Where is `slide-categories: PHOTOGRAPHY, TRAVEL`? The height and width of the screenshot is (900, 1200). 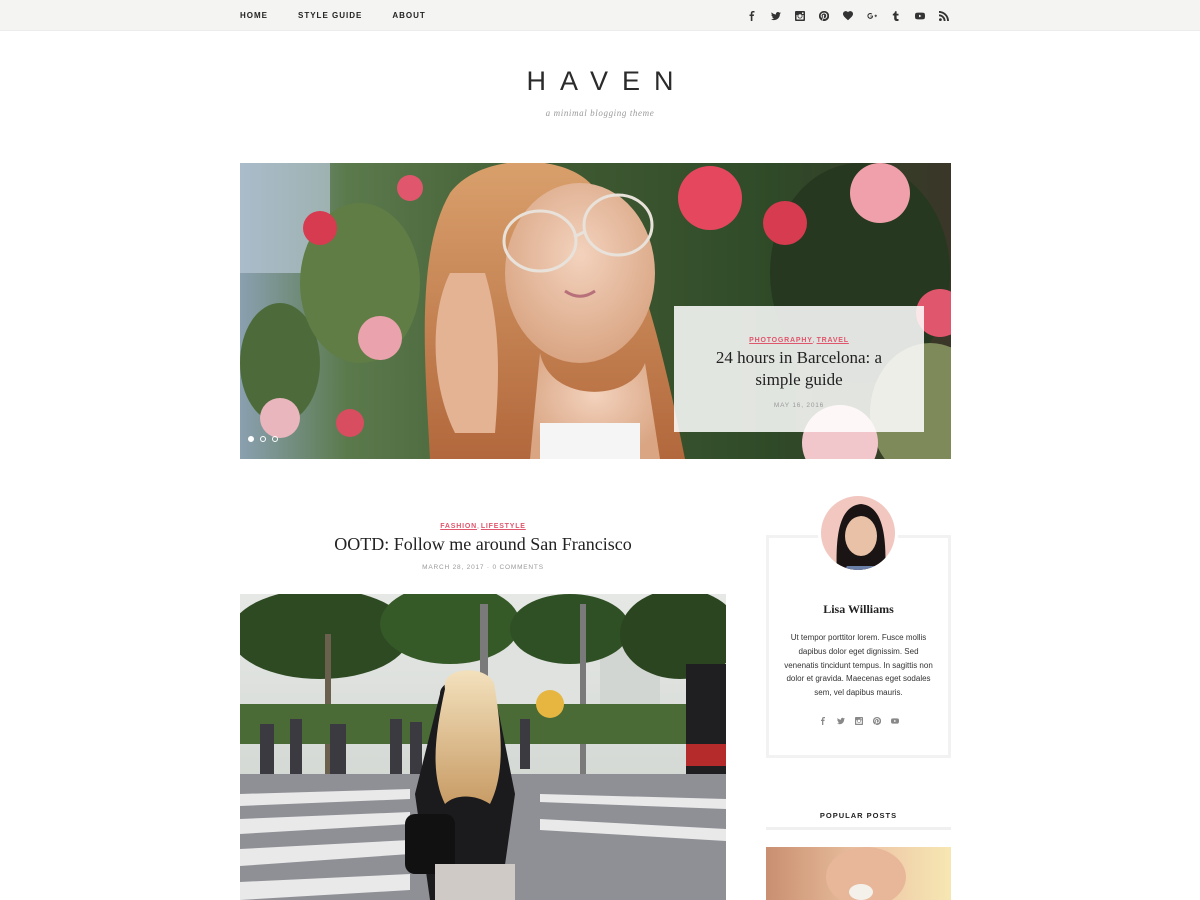 slide-categories: PHOTOGRAPHY, TRAVEL is located at coordinates (799, 340).